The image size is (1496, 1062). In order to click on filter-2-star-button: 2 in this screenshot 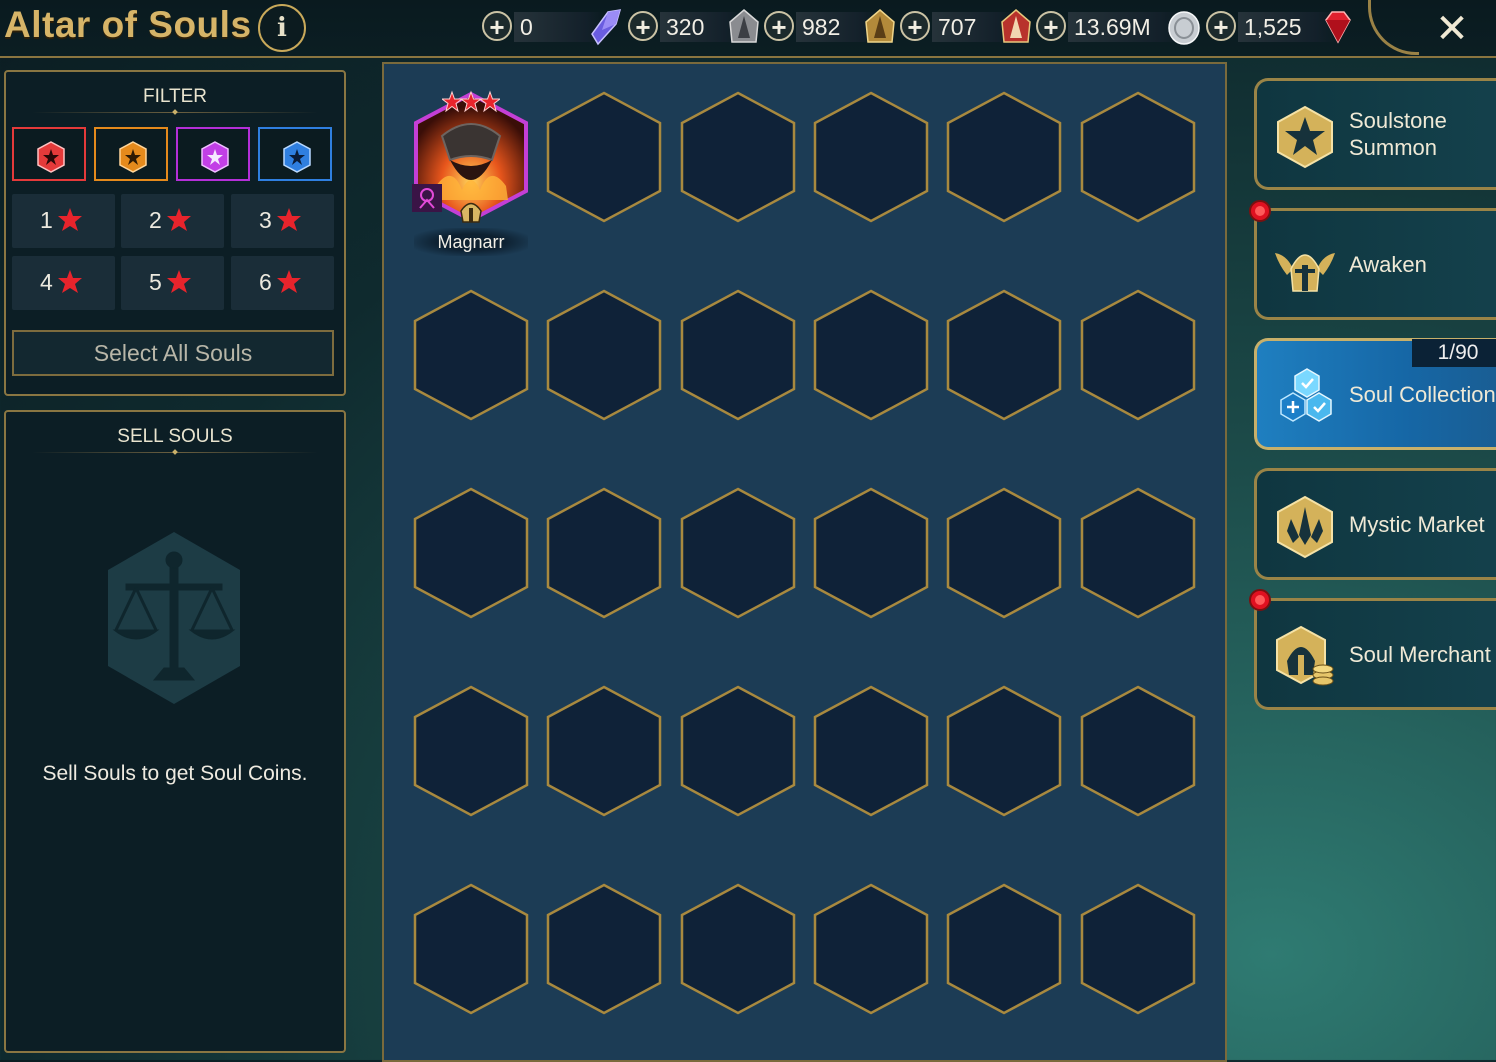, I will do `click(172, 221)`.